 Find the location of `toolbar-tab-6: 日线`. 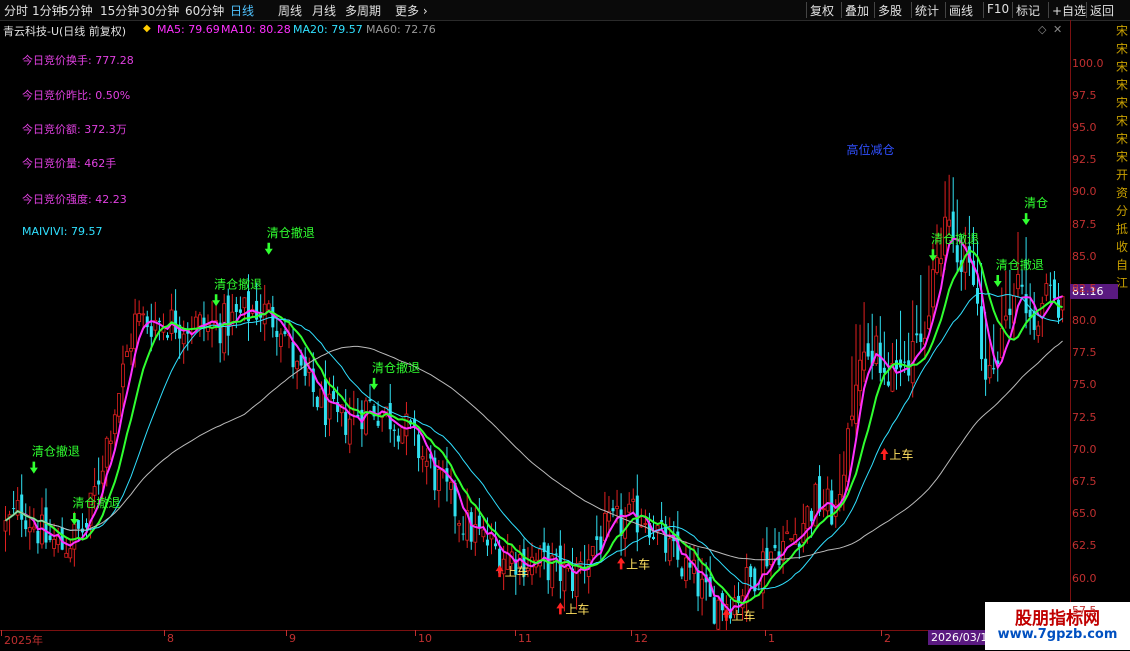

toolbar-tab-6: 日线 is located at coordinates (242, 10).